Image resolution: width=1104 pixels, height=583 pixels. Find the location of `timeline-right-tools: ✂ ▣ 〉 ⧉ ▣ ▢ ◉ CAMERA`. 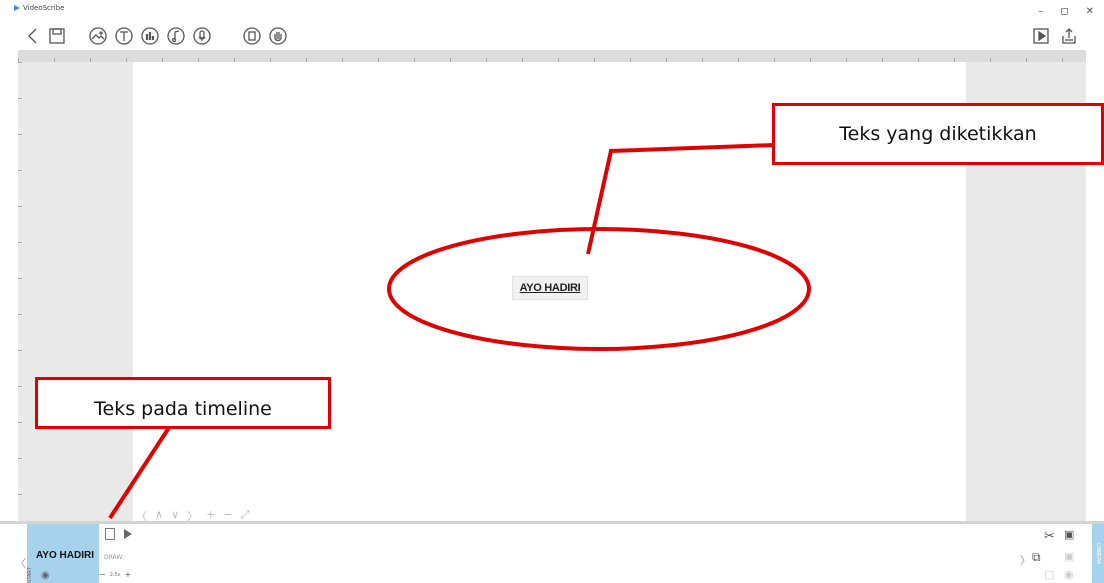

timeline-right-tools: ✂ ▣ 〉 ⧉ ▣ ▢ ◉ CAMERA is located at coordinates (1062, 553).